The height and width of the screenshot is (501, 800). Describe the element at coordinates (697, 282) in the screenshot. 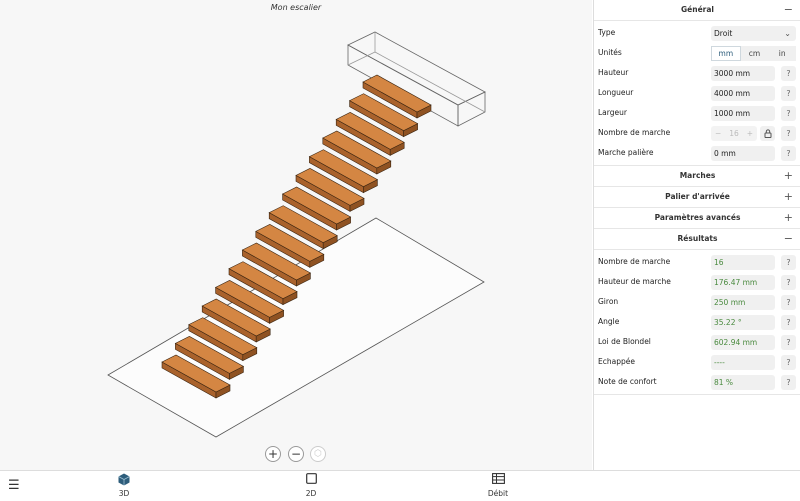

I see `result-row: Hauteur de marche 176.47 mm?` at that location.